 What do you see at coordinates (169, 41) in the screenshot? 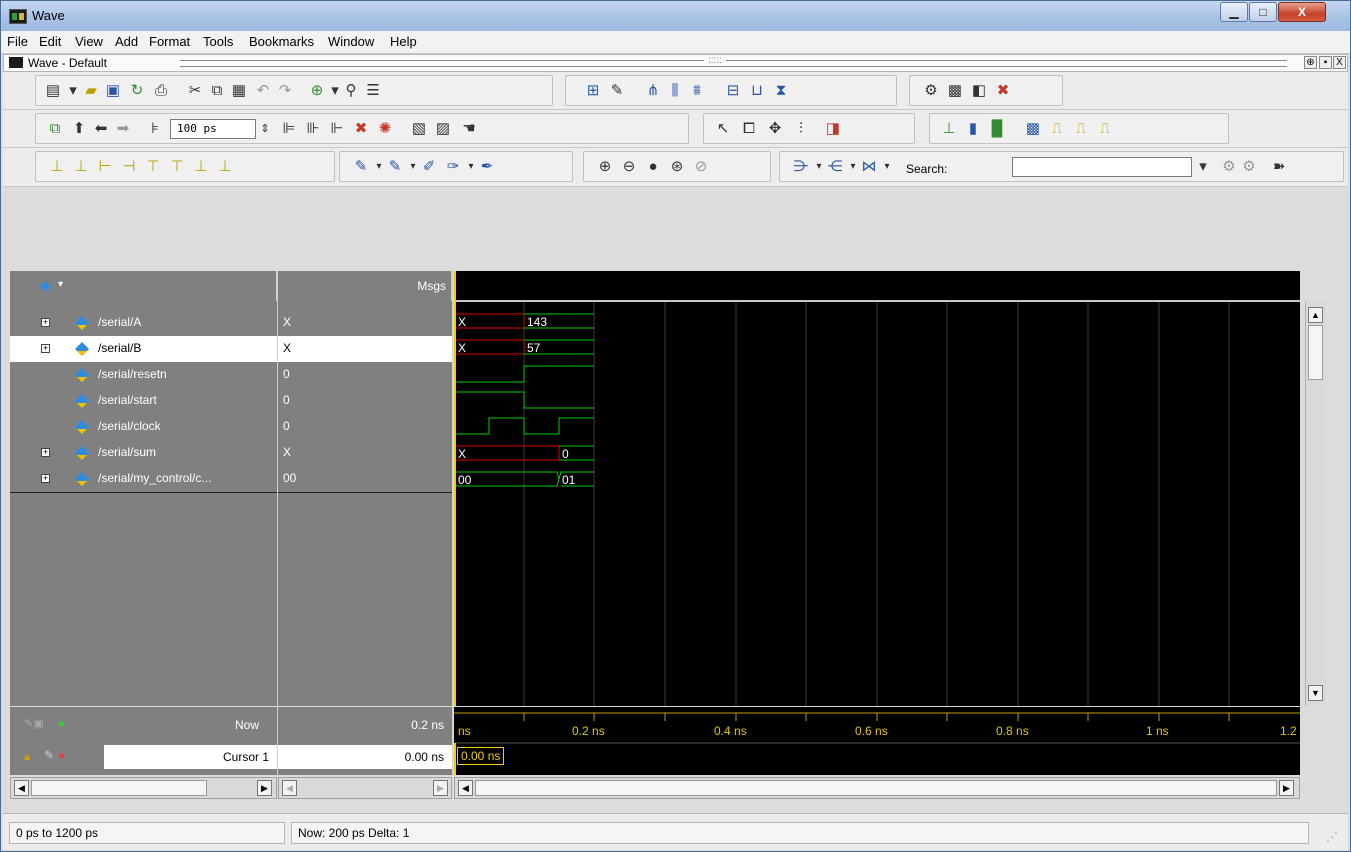
I see `menu-format: Format` at bounding box center [169, 41].